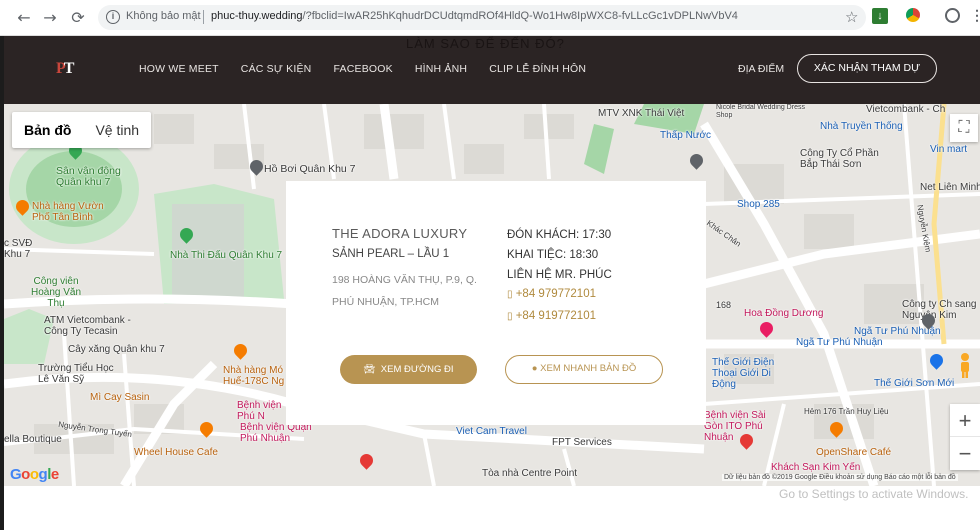 This screenshot has height=530, width=980. Describe the element at coordinates (553, 255) in the screenshot. I see `banquet-time: KHAI TIỆC: 18:30` at that location.